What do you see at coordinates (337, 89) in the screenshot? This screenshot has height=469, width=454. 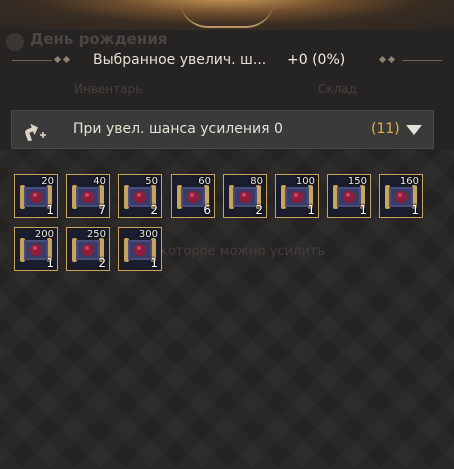 I see `ghost-tab-storage: Склад` at bounding box center [337, 89].